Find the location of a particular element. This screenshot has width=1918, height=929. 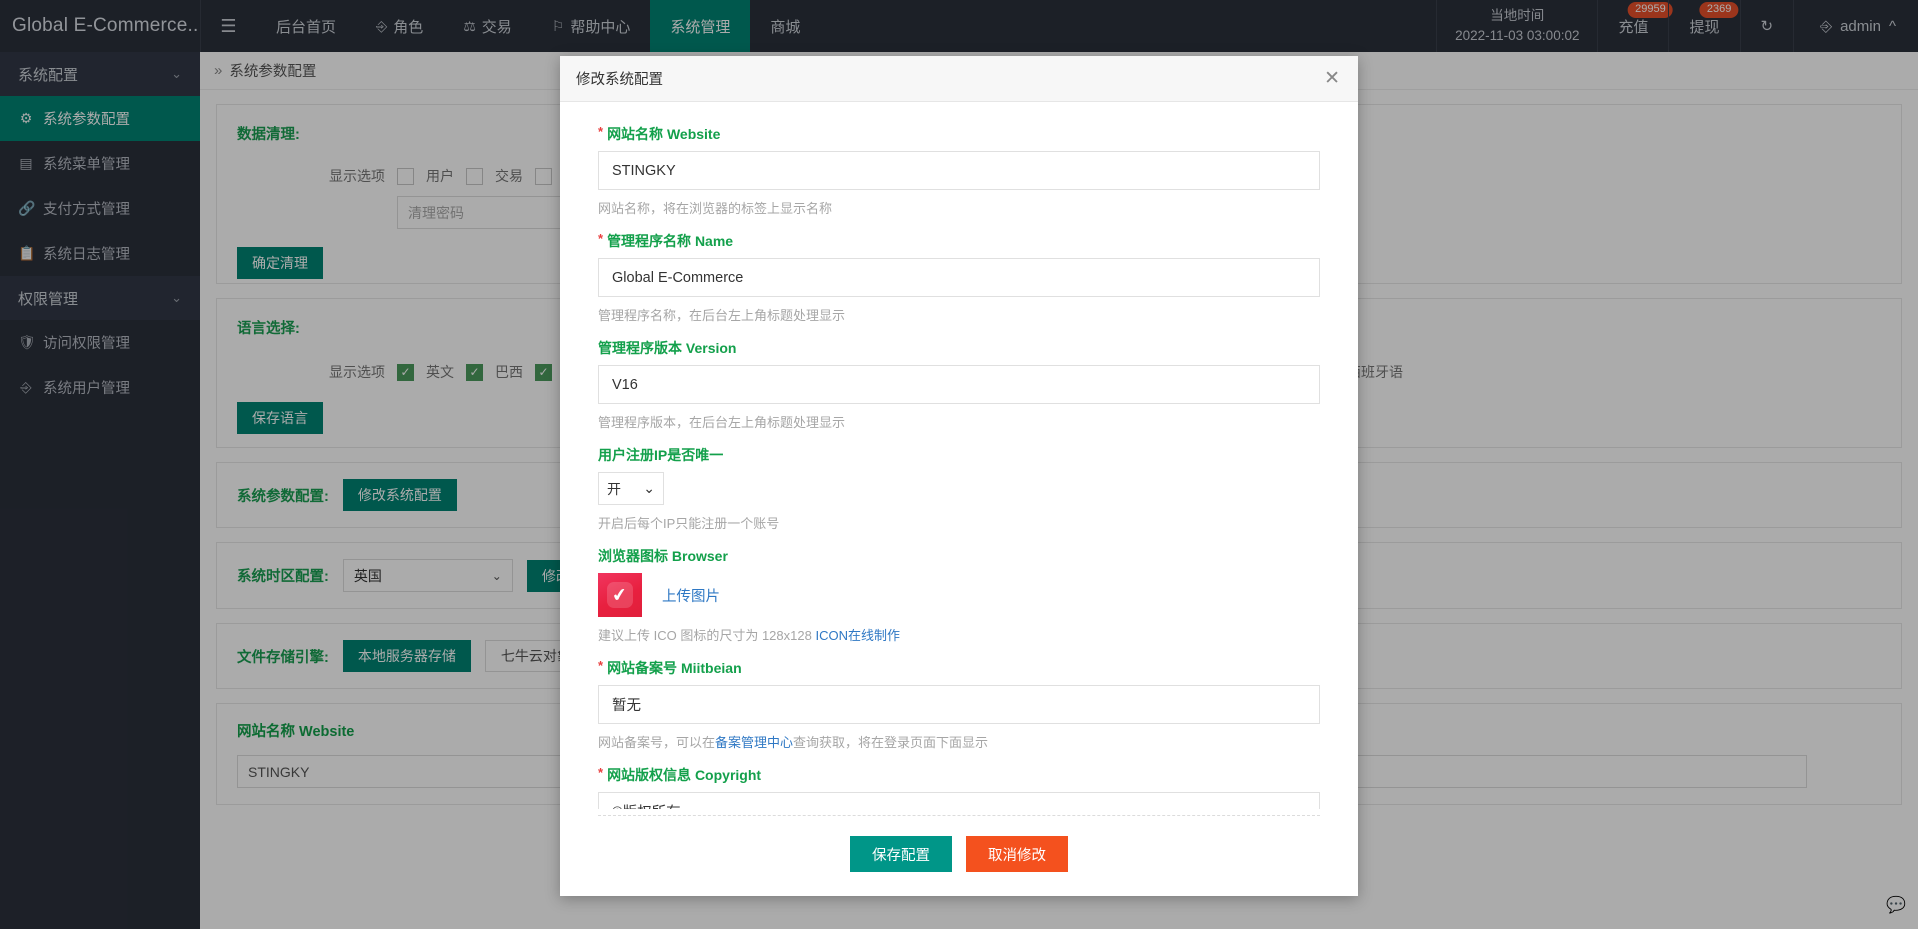

browser-icon-hint-text: 建议上传 ICO 图标的尺寸为 128x128 is located at coordinates (707, 635).